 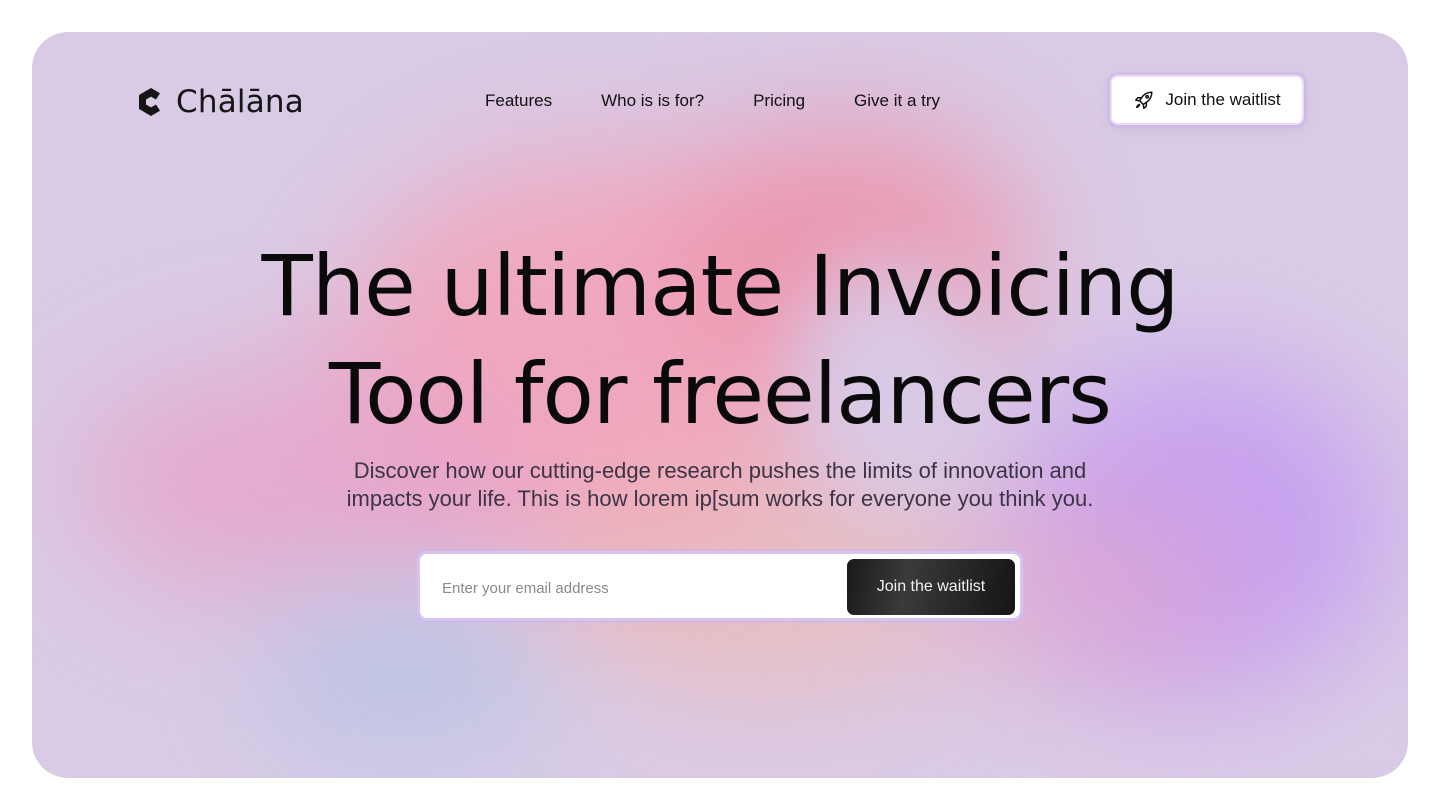 I want to click on hero-headline-line-1: The ultimate Invoicing, so click(x=720, y=286).